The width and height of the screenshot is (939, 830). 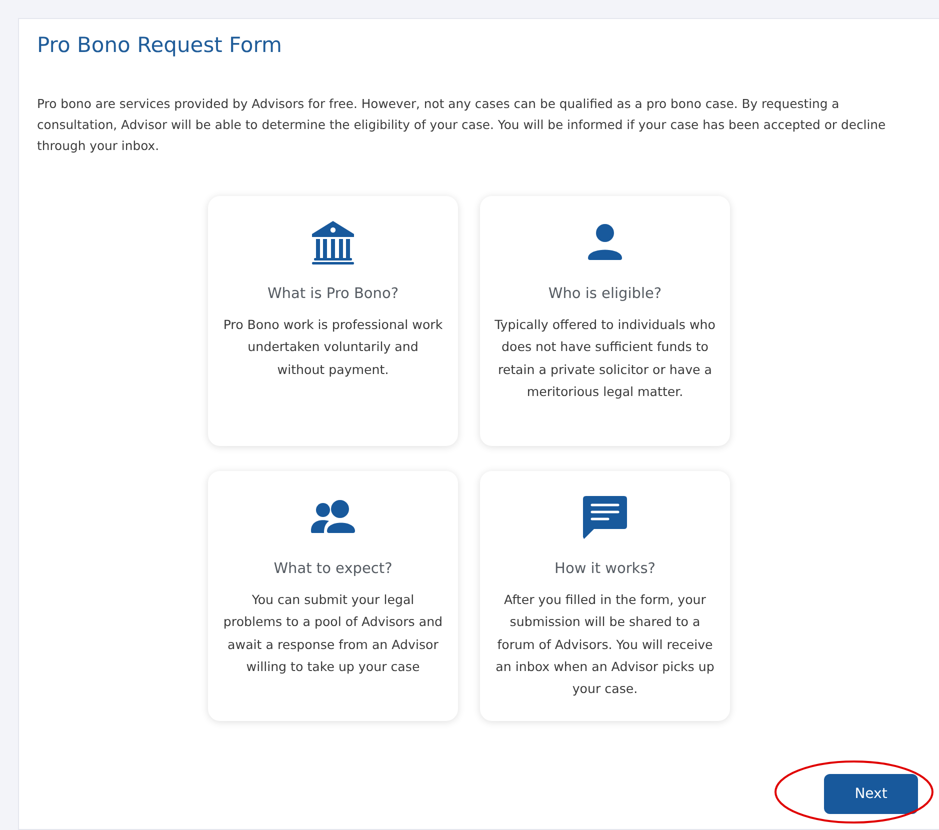 I want to click on people-icon, so click(x=333, y=517).